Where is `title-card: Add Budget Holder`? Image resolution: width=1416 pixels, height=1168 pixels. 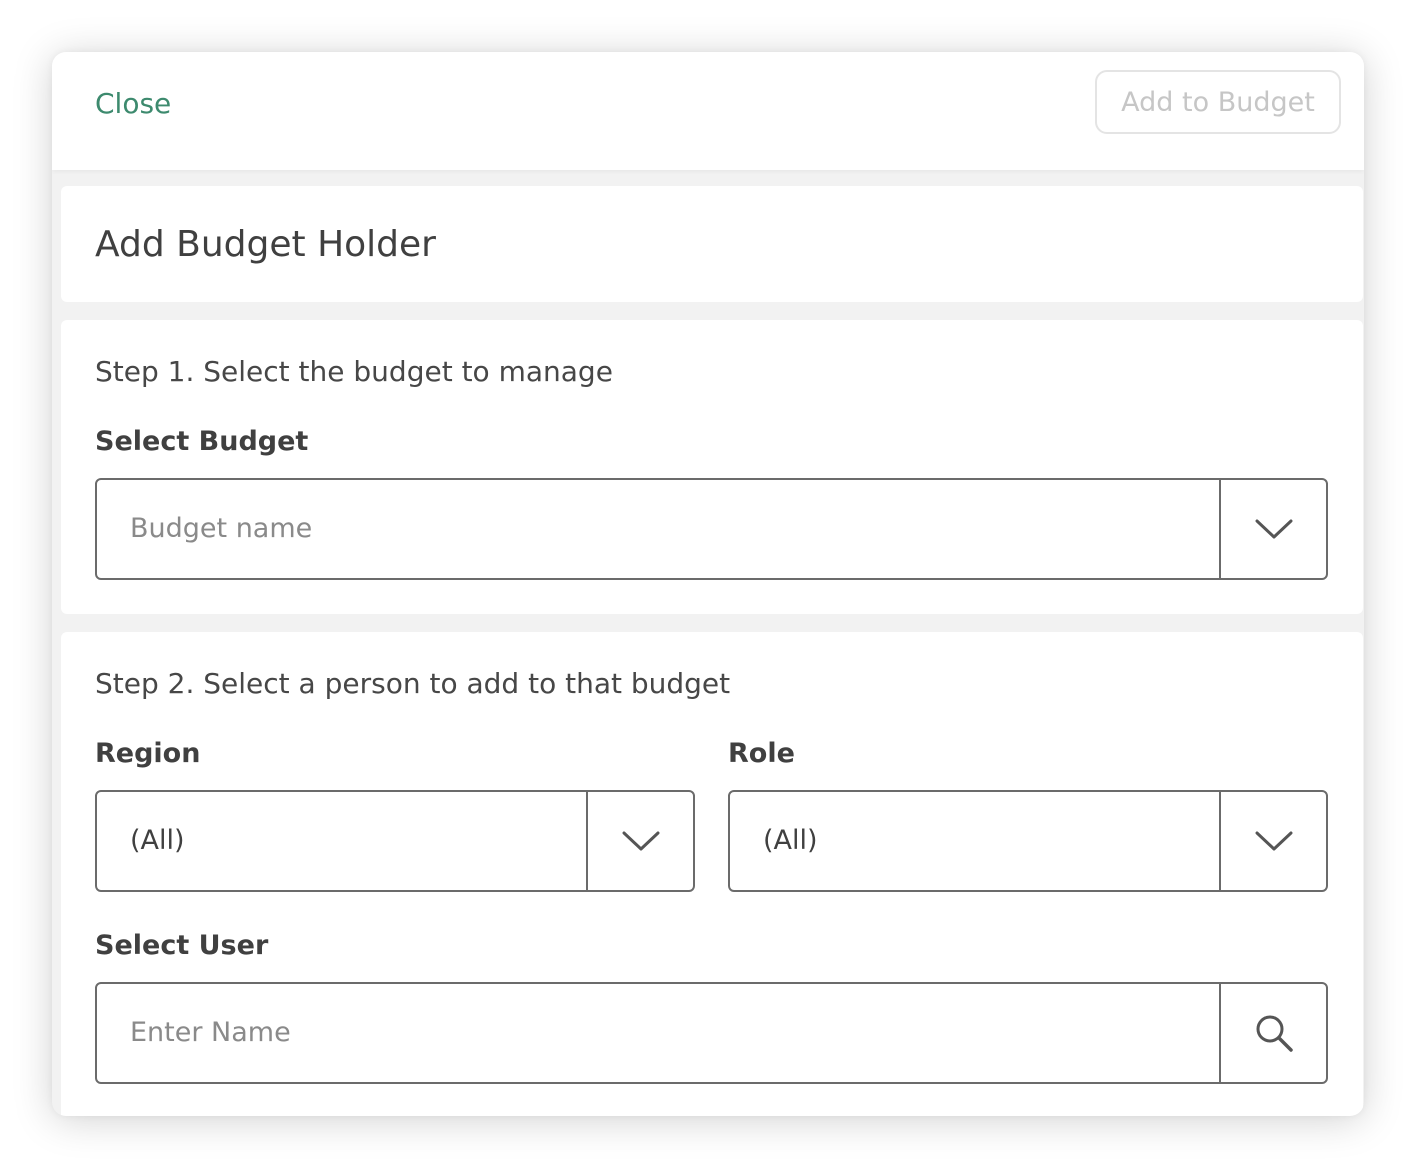
title-card: Add Budget Holder is located at coordinates (712, 244).